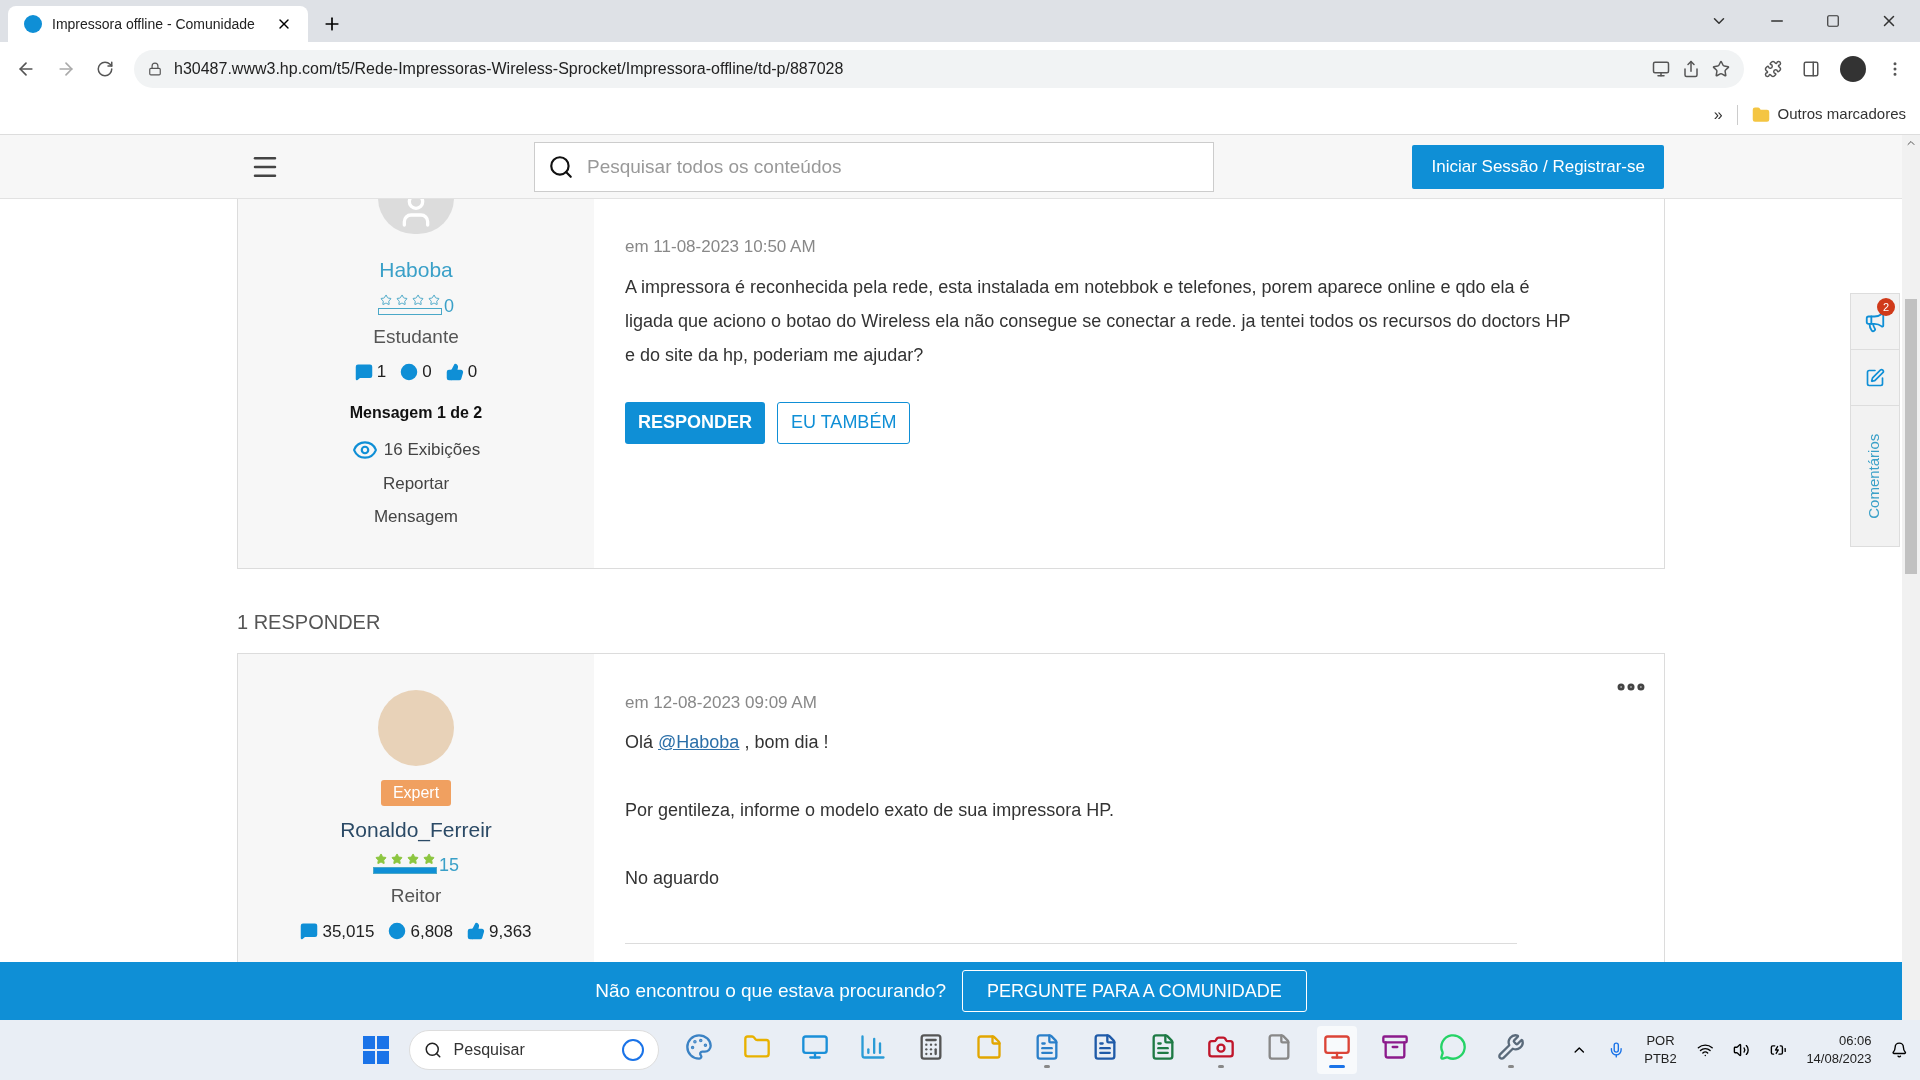 This screenshot has height=1080, width=1920. I want to click on taskbar-app, so click(1337, 1050).